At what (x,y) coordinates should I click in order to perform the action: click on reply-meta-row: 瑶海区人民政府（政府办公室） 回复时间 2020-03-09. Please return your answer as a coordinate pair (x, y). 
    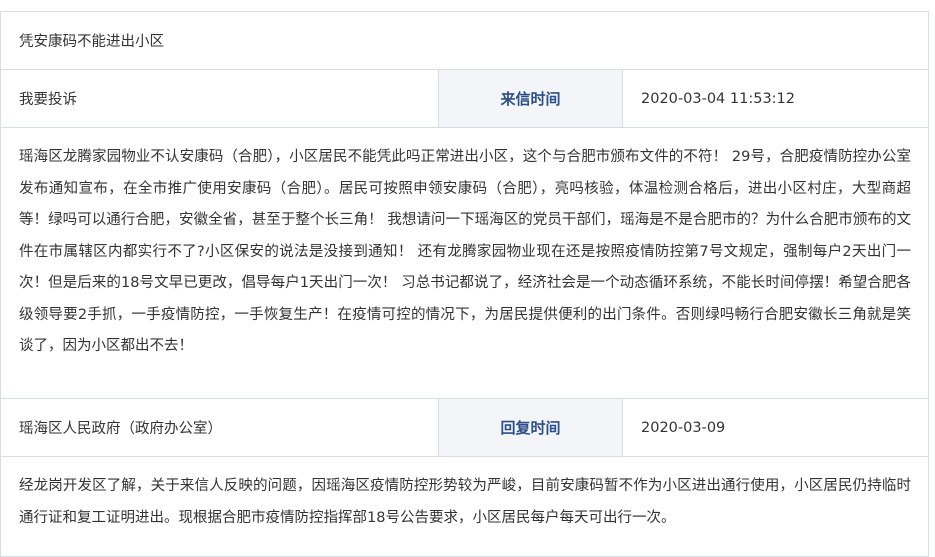
    Looking at the image, I should click on (464, 427).